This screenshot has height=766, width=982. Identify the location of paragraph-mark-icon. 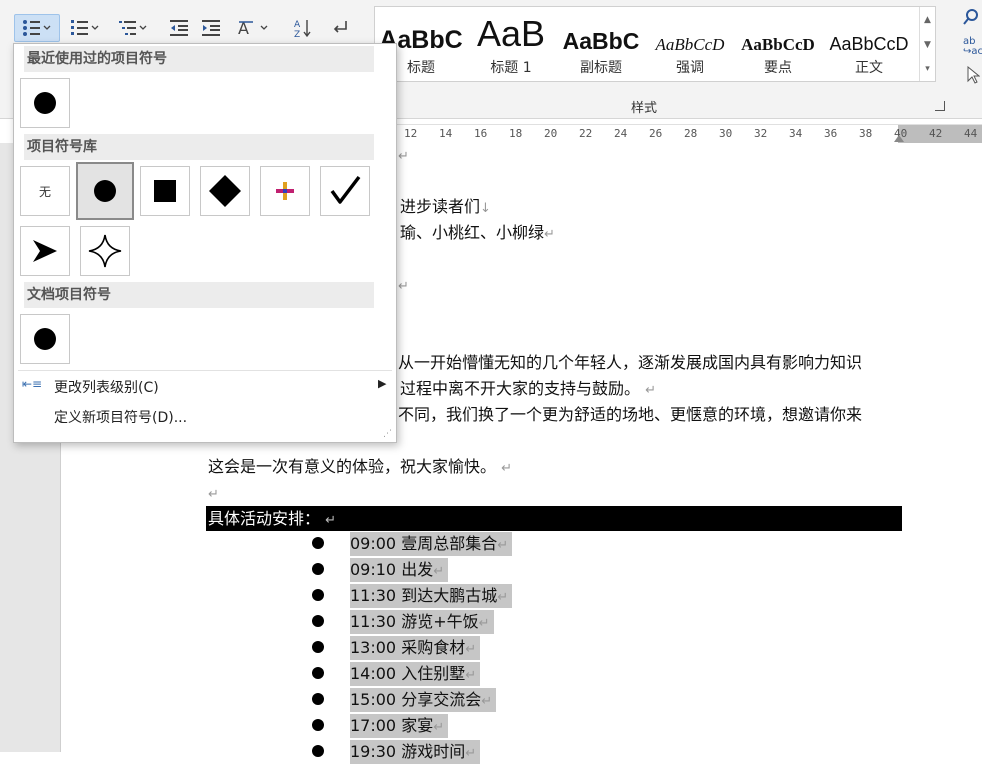
(340, 27).